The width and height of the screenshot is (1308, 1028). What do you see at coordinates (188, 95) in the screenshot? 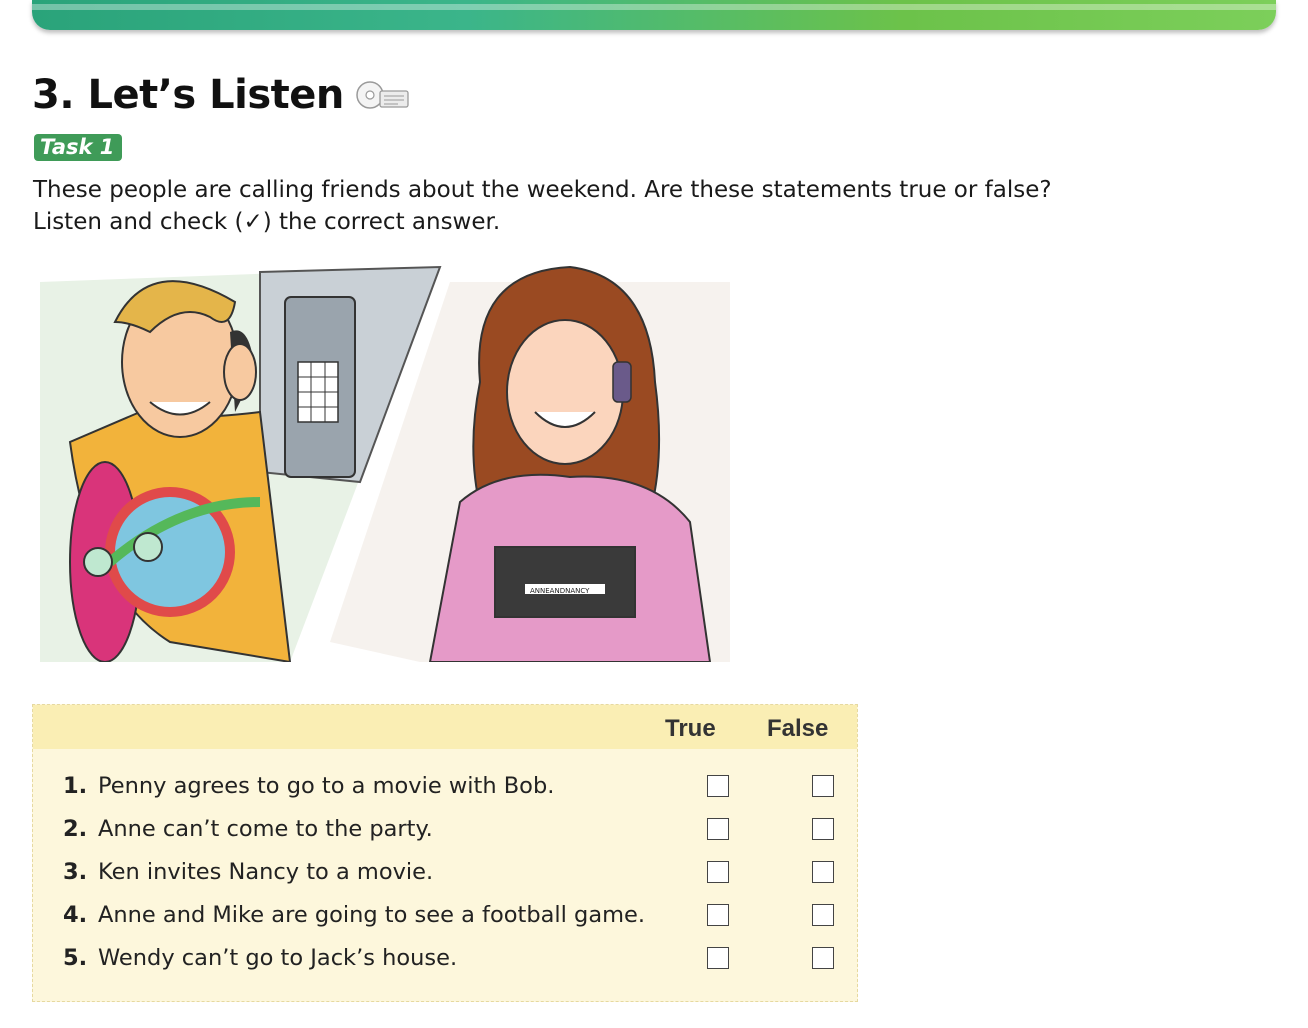
I see `section-title: 3. Let’s Listen` at bounding box center [188, 95].